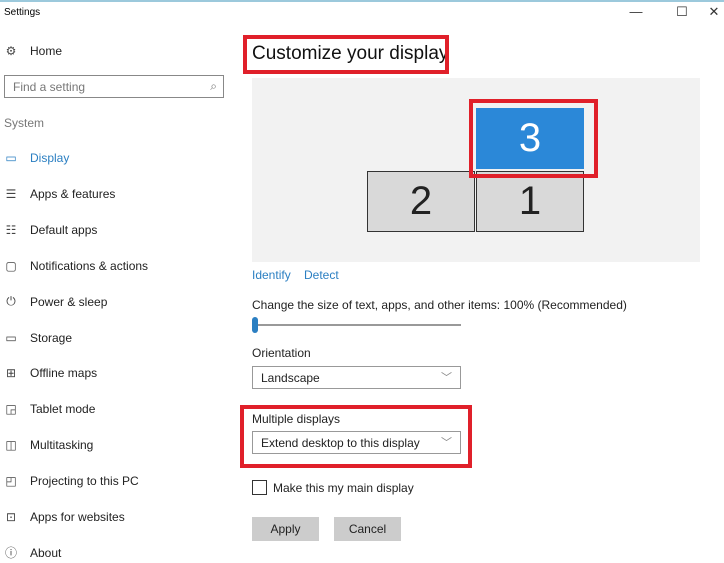  I want to click on sidebar-item-apps-for-websites: ⊡ Apps for websites, so click(64, 517).